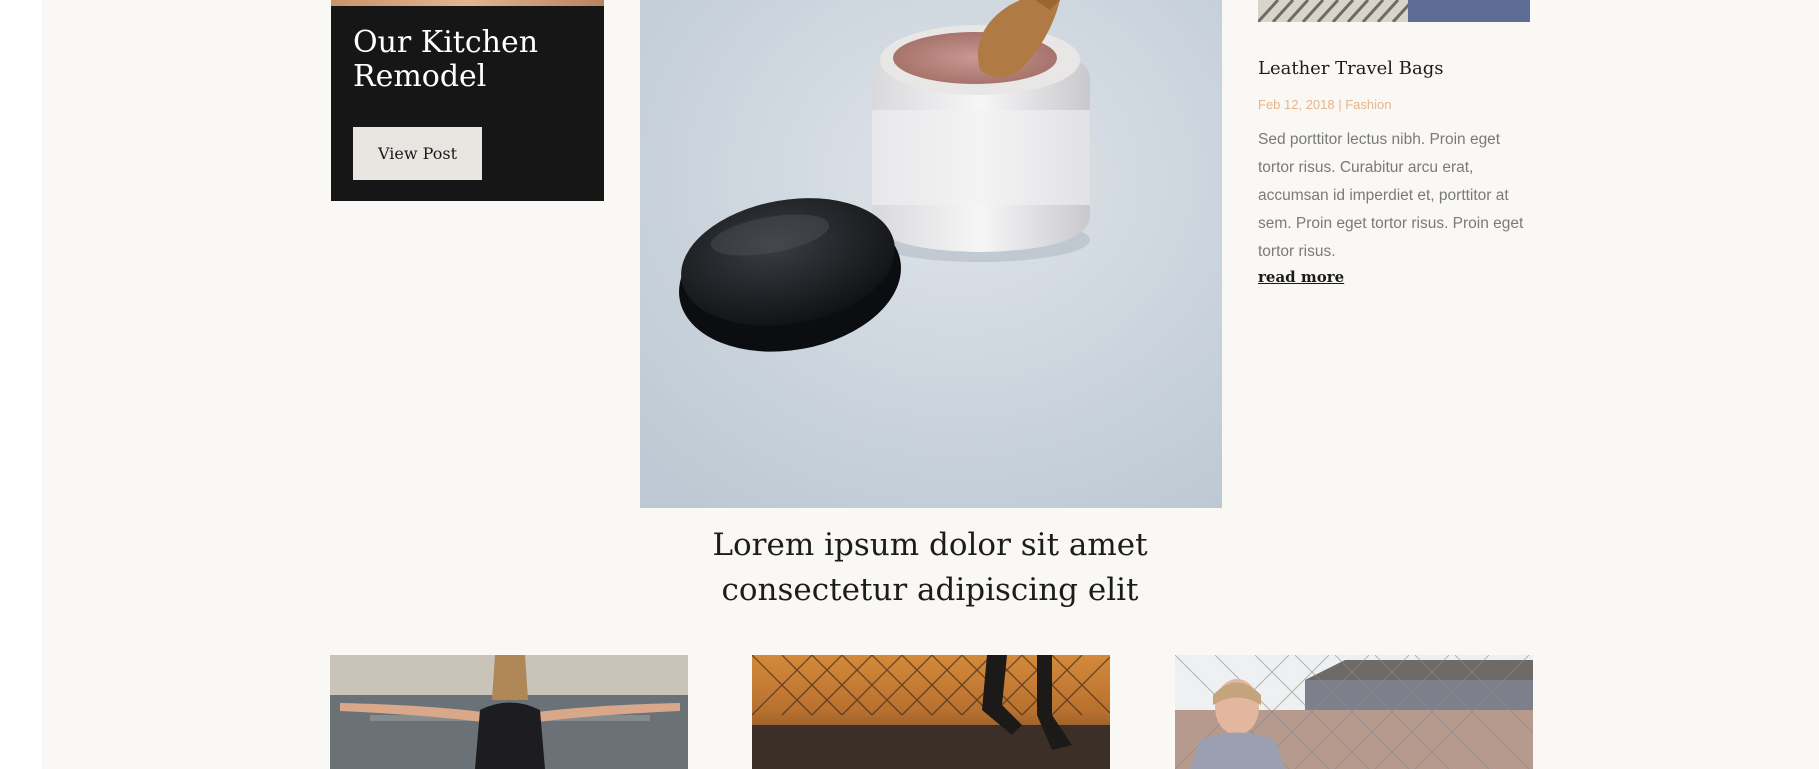  What do you see at coordinates (1325, 104) in the screenshot?
I see `leather-bags-post-meta: Feb 12, 2018 | Fashion` at bounding box center [1325, 104].